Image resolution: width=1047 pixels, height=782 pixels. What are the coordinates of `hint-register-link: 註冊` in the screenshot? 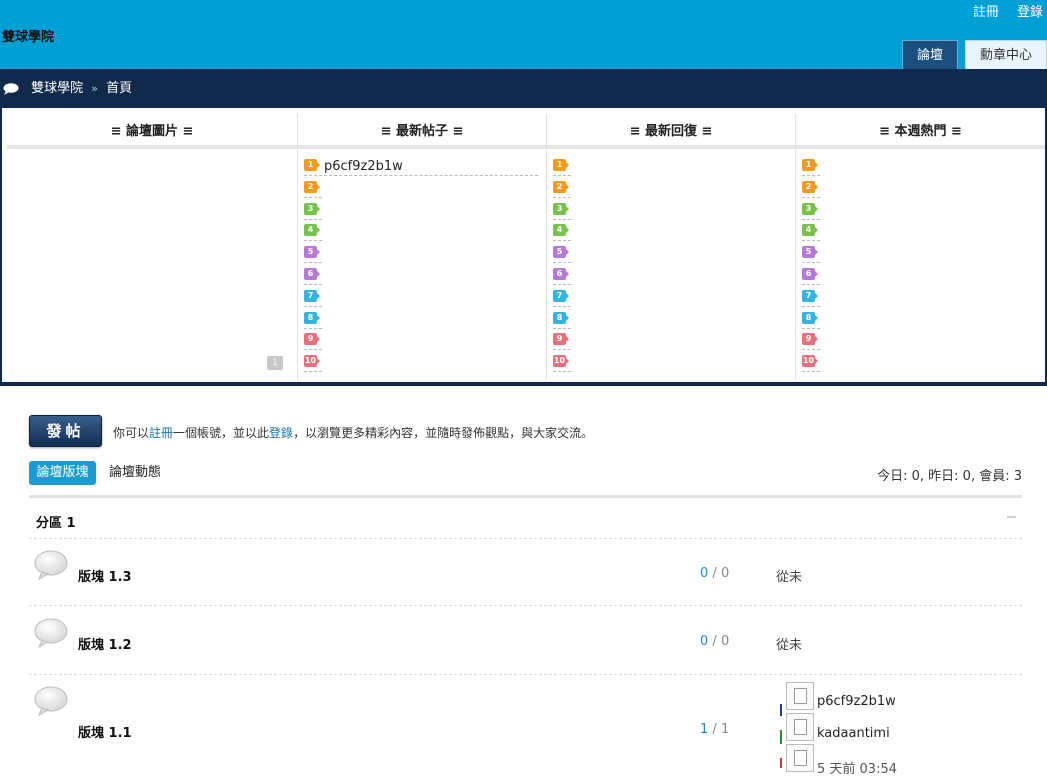 It's located at (161, 433).